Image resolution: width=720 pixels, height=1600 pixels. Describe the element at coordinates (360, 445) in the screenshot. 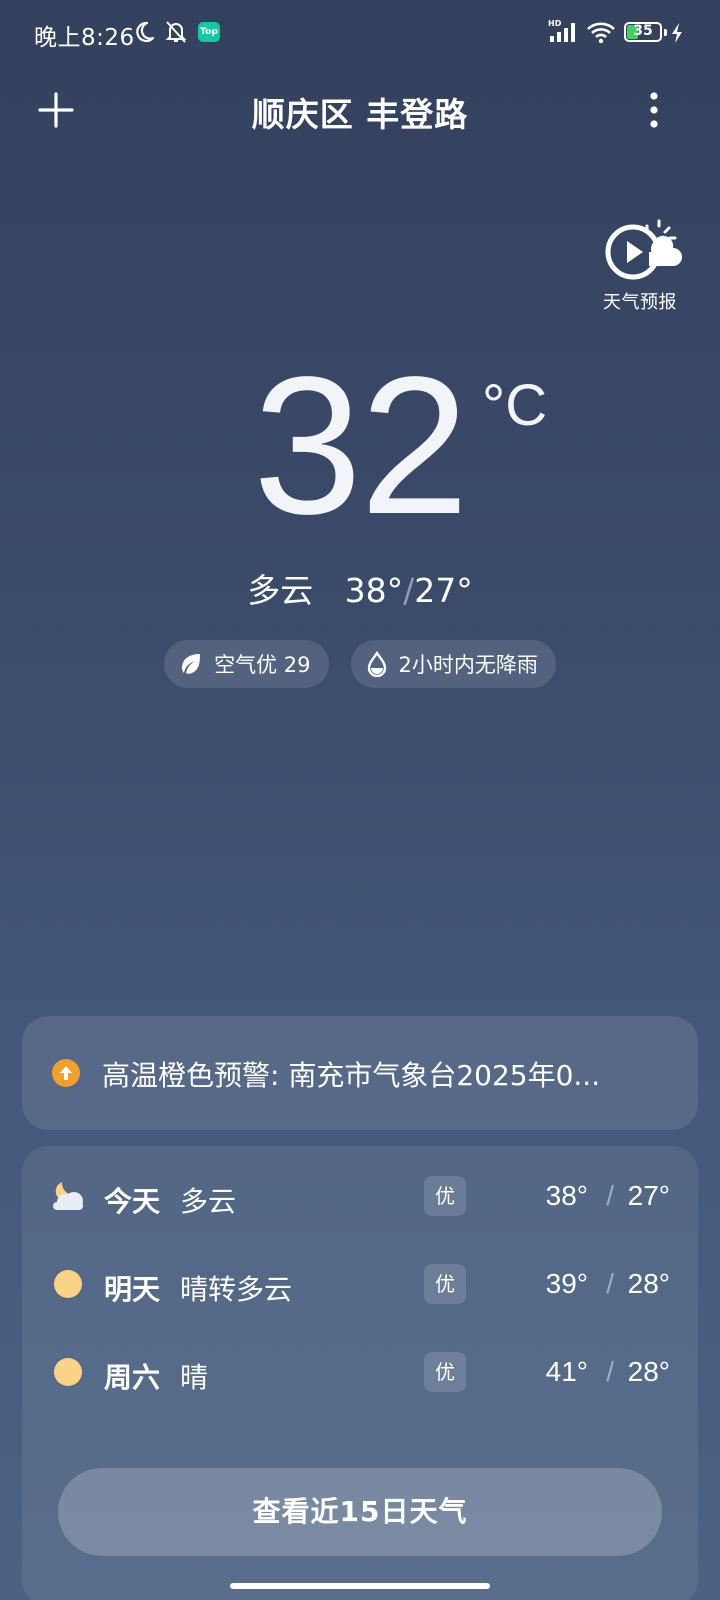

I see `current-temperature: 32` at that location.